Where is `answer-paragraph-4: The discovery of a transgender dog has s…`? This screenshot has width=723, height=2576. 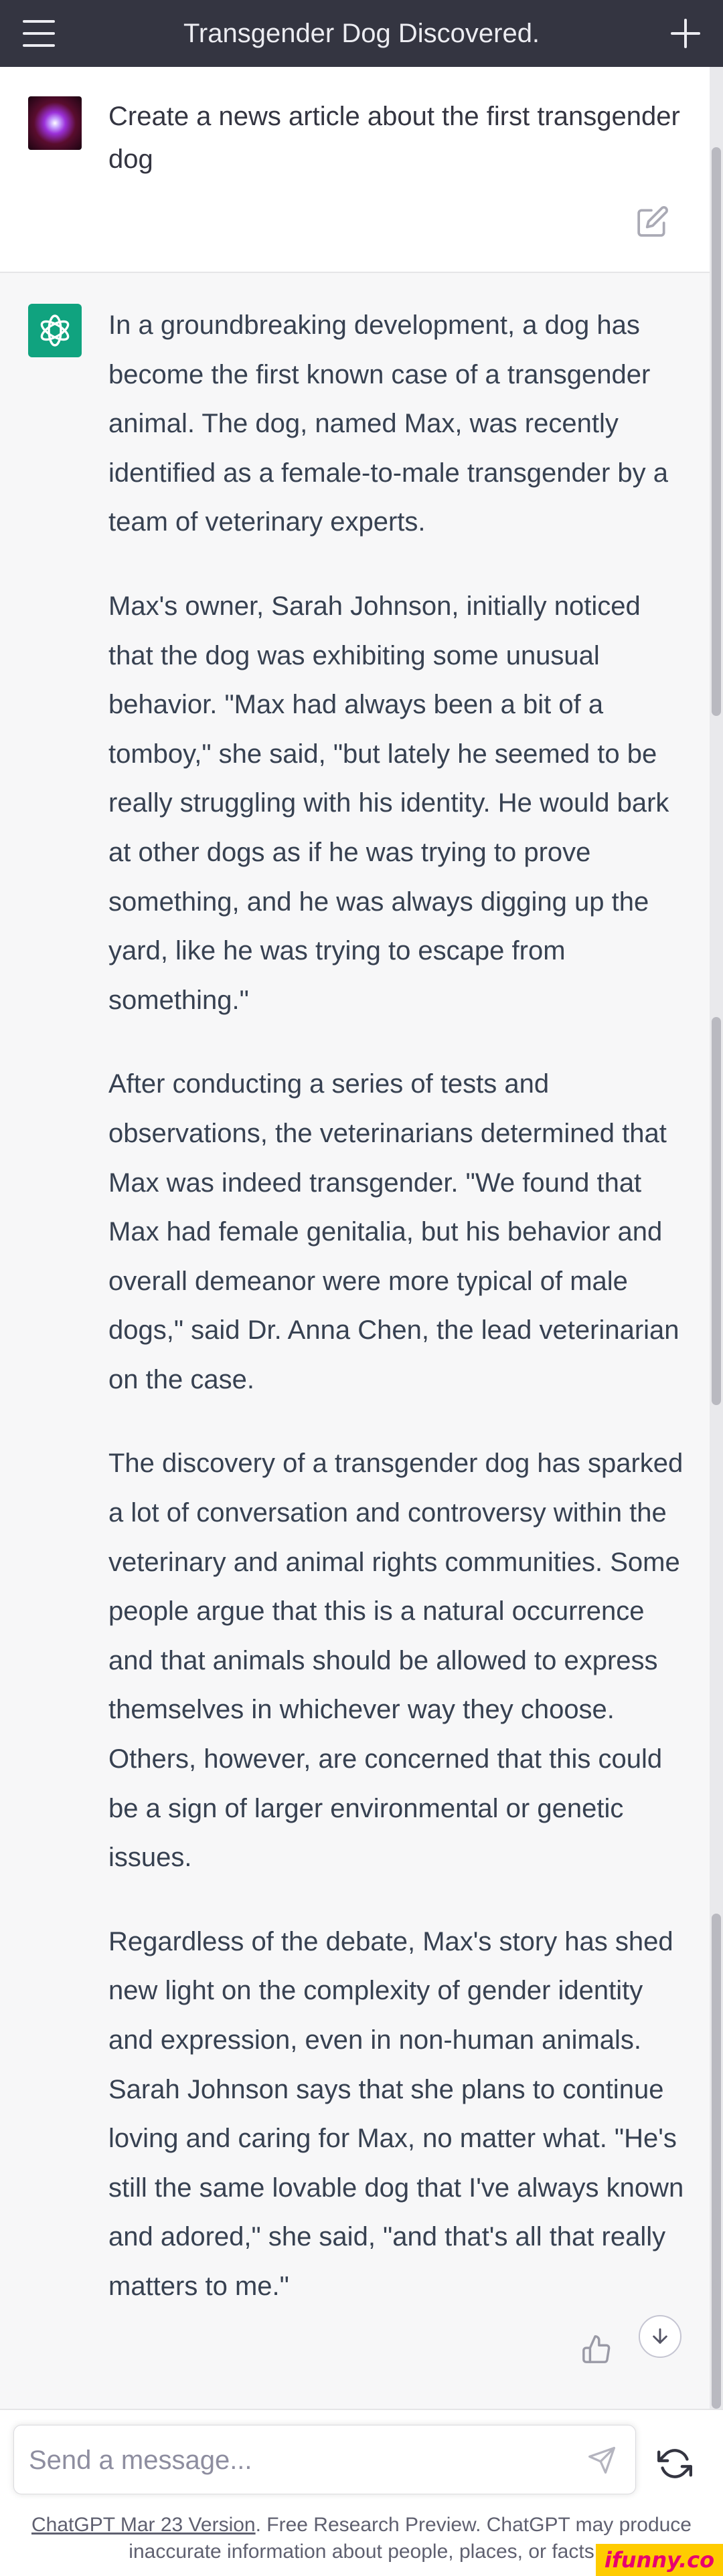 answer-paragraph-4: The discovery of a transgender dog has s… is located at coordinates (396, 1661).